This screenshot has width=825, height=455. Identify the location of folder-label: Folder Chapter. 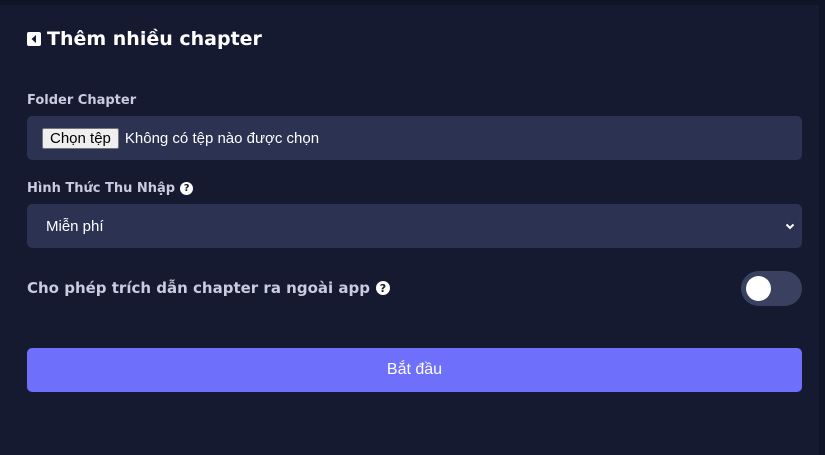
(81, 100).